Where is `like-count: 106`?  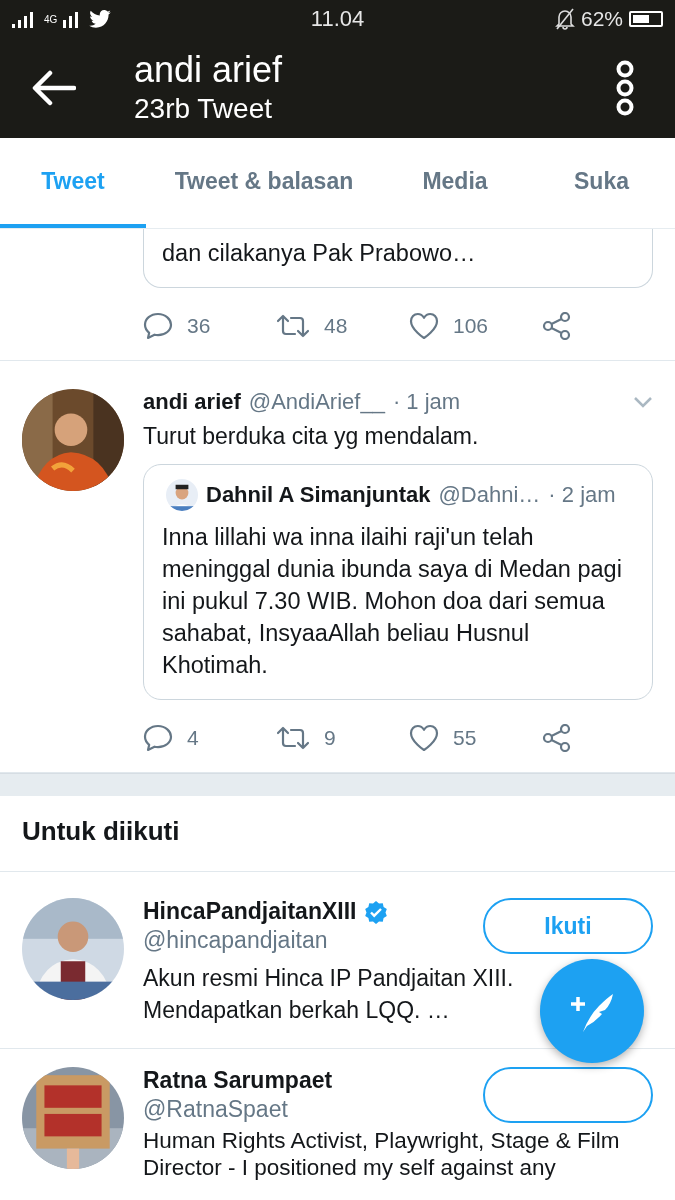 like-count: 106 is located at coordinates (471, 326).